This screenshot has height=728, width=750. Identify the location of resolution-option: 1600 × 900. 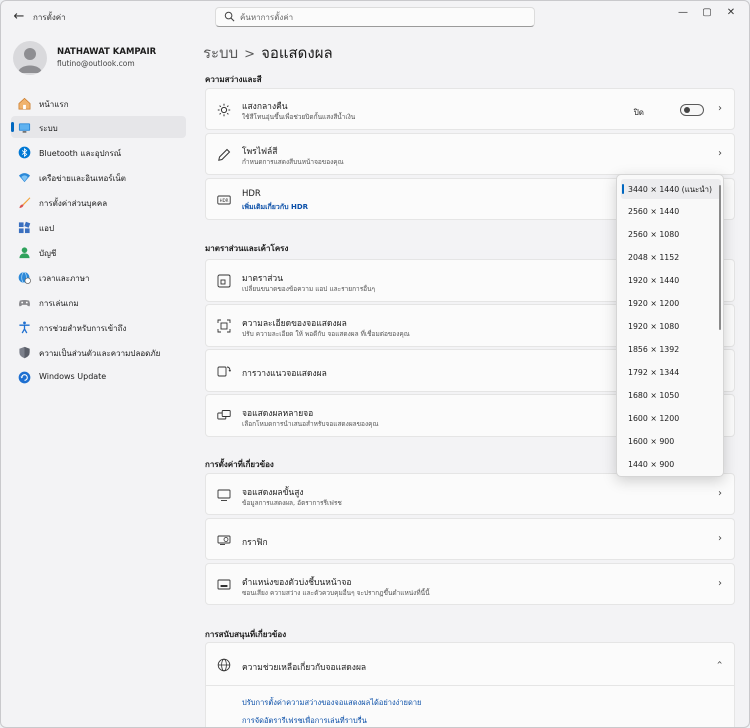
(671, 442).